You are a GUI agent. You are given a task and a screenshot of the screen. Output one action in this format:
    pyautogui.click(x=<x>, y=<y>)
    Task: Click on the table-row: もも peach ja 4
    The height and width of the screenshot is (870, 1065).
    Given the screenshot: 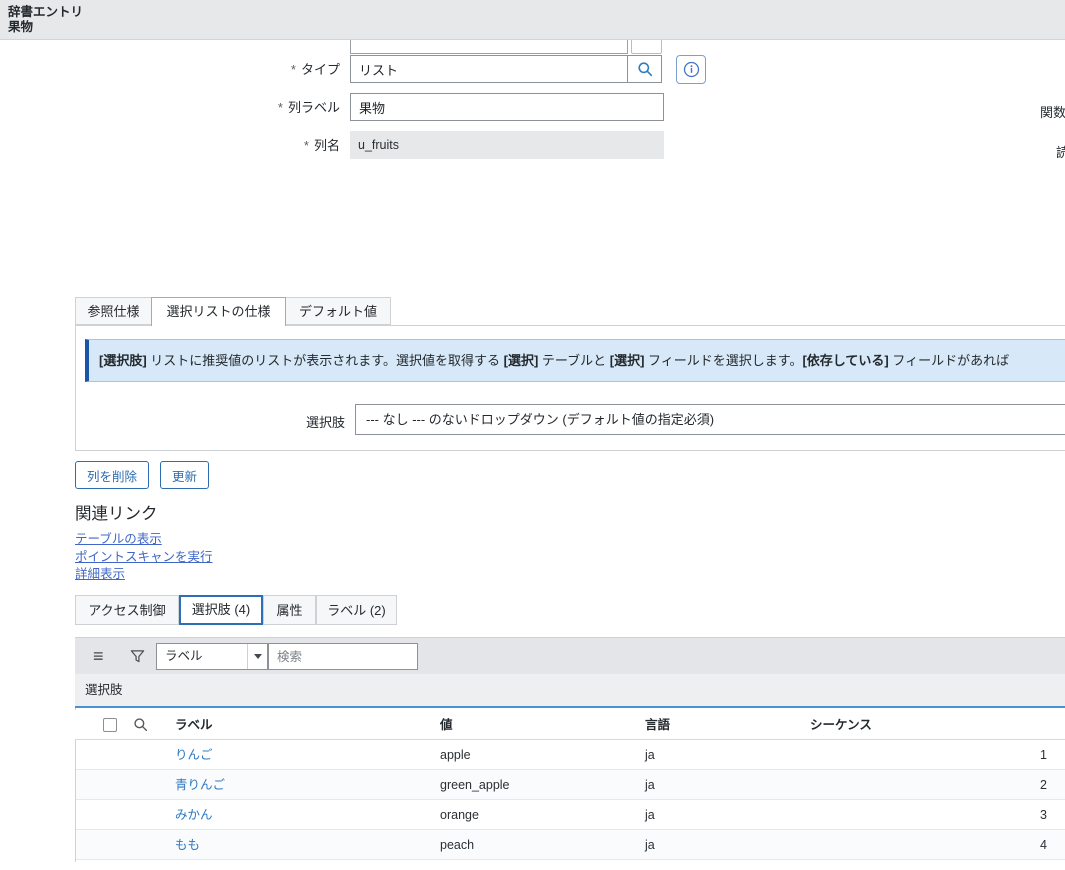 What is the action you would take?
    pyautogui.click(x=570, y=845)
    